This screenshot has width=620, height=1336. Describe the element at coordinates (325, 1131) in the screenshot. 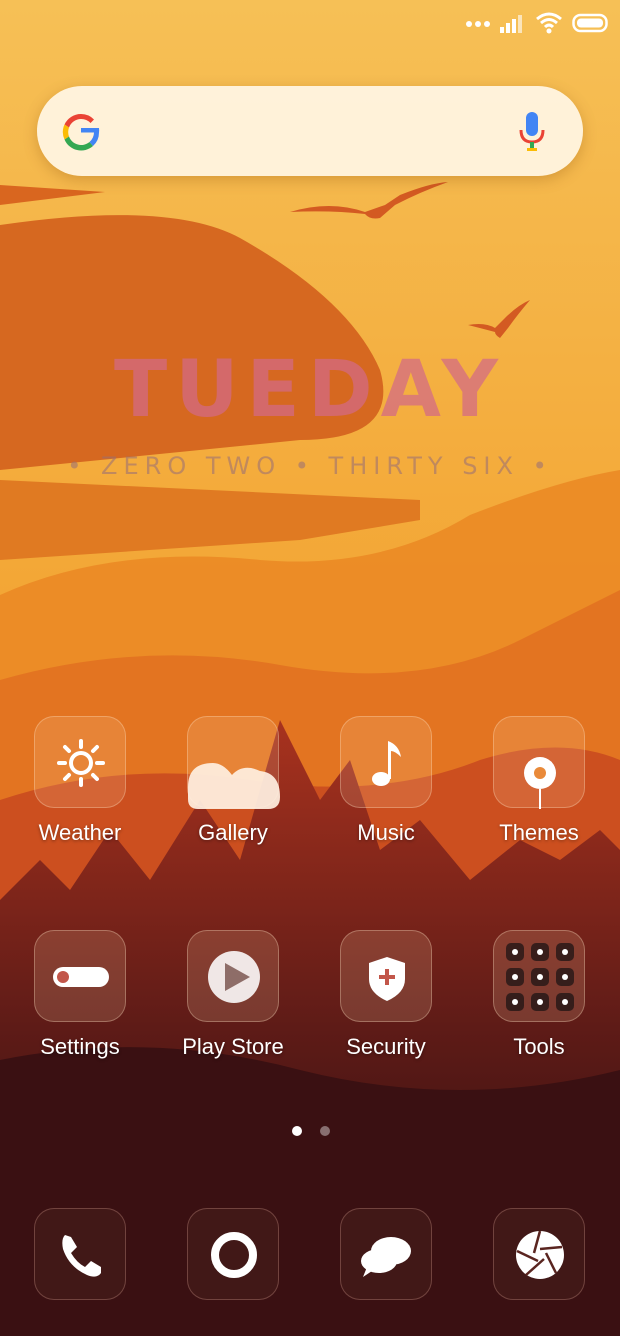

I see `page-dot` at that location.